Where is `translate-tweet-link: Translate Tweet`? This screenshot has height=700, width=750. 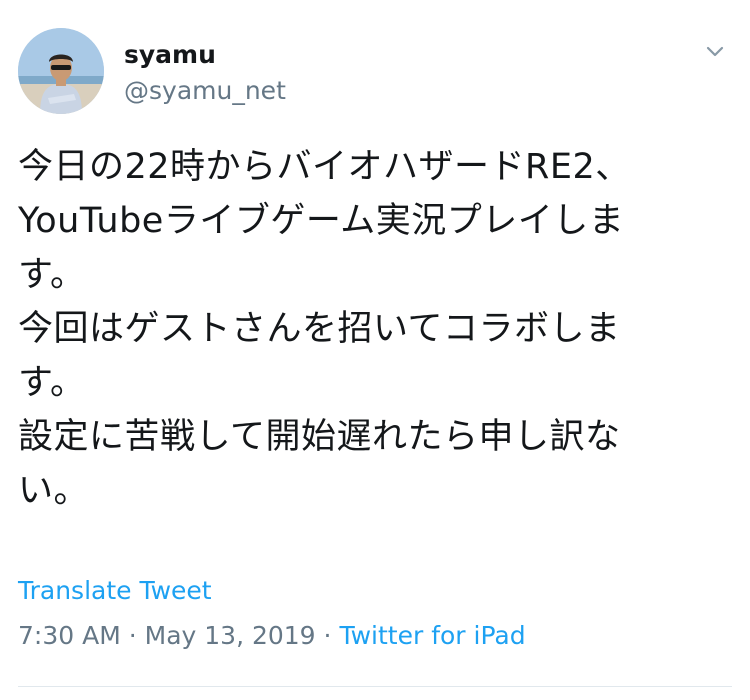 translate-tweet-link: Translate Tweet is located at coordinates (115, 591).